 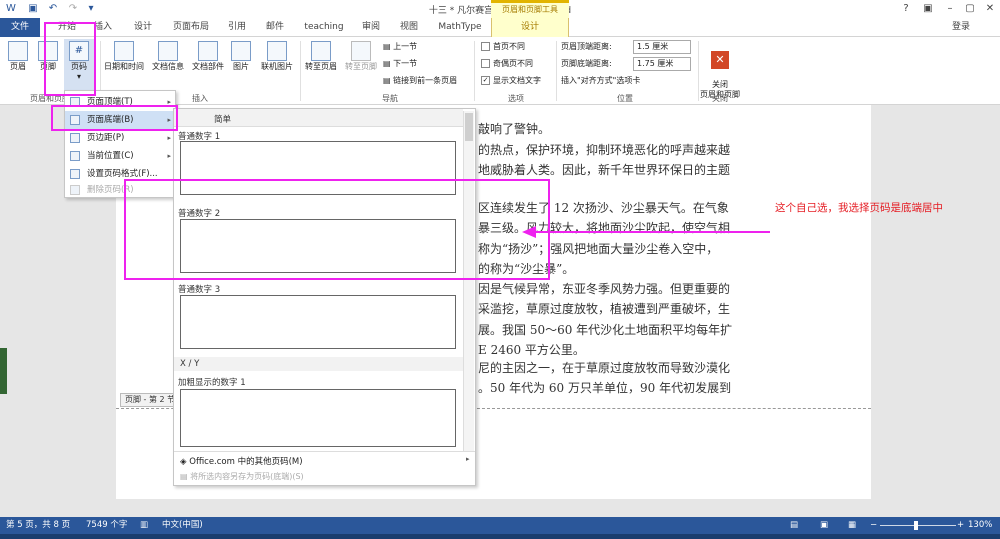 What do you see at coordinates (928, 9) in the screenshot?
I see `ribbon-display-options-icon: ▣` at bounding box center [928, 9].